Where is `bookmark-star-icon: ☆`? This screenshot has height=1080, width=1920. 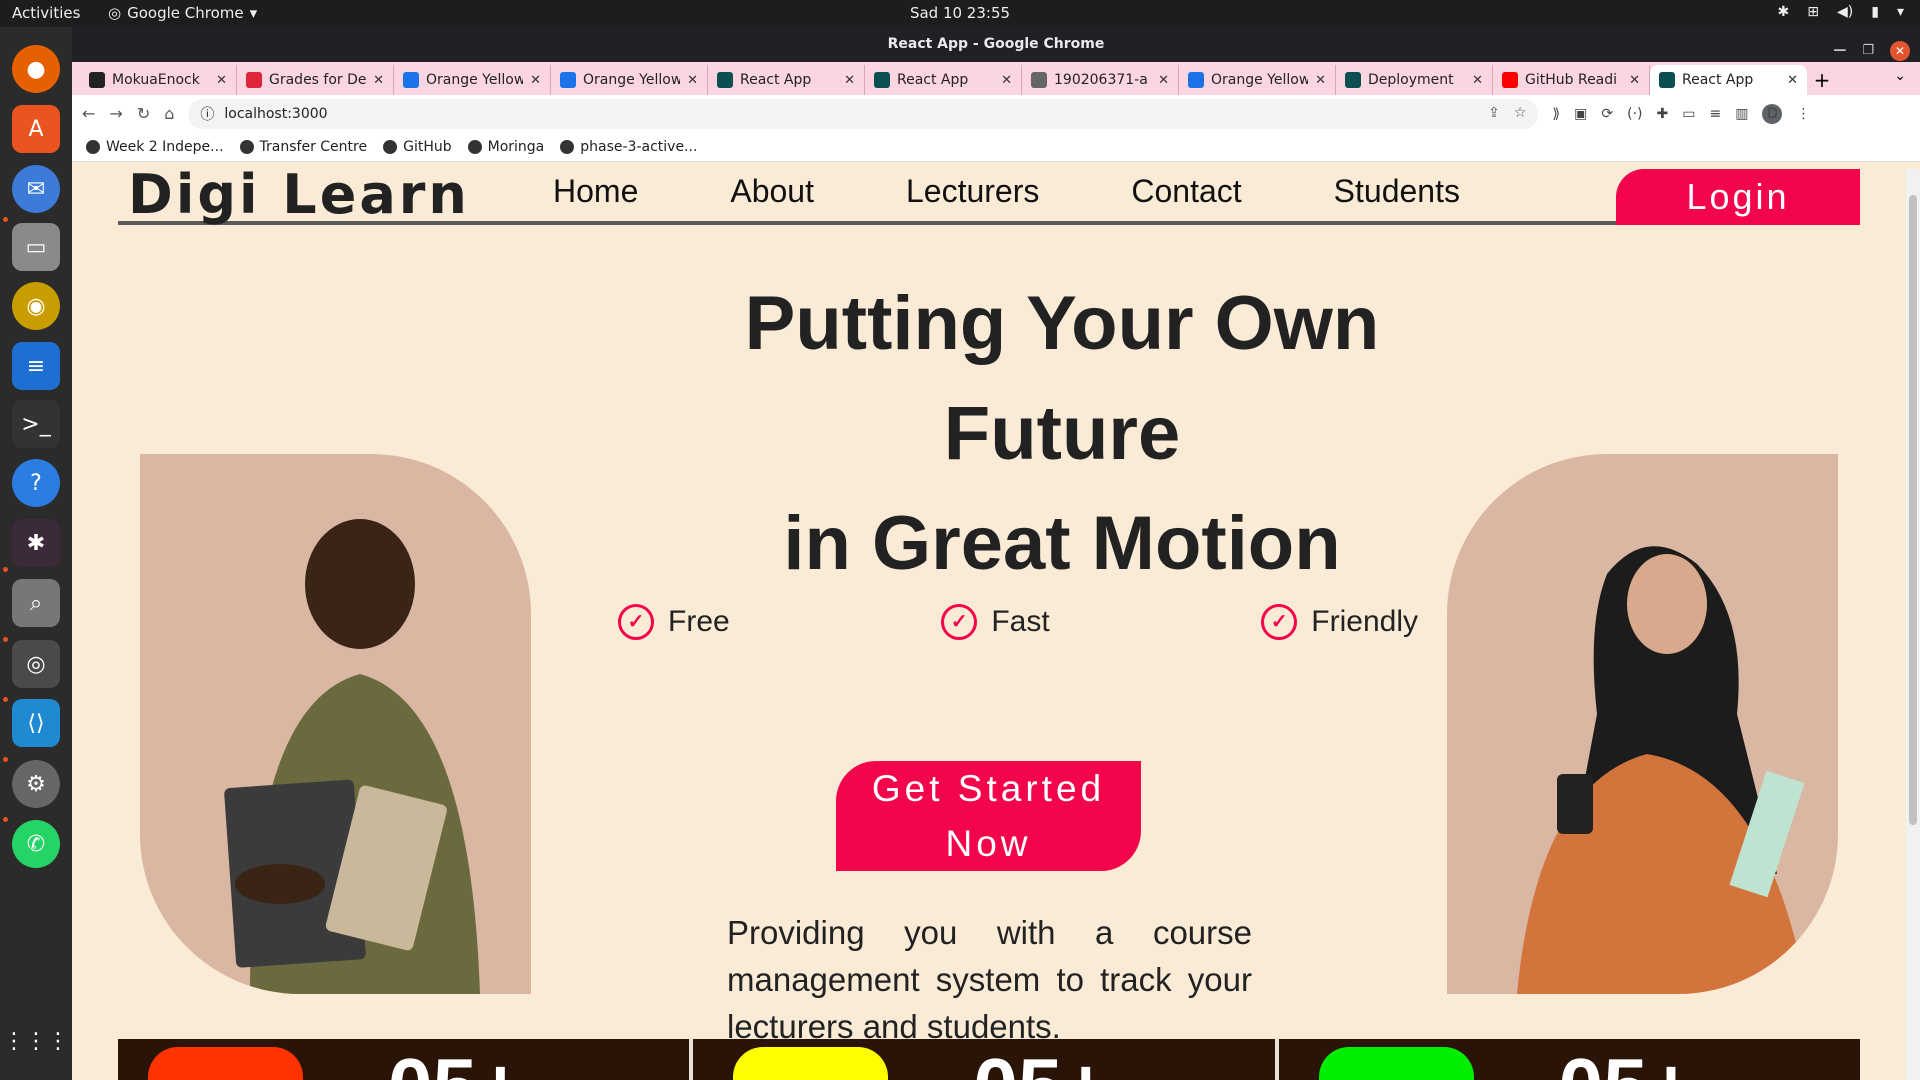 bookmark-star-icon: ☆ is located at coordinates (1520, 113).